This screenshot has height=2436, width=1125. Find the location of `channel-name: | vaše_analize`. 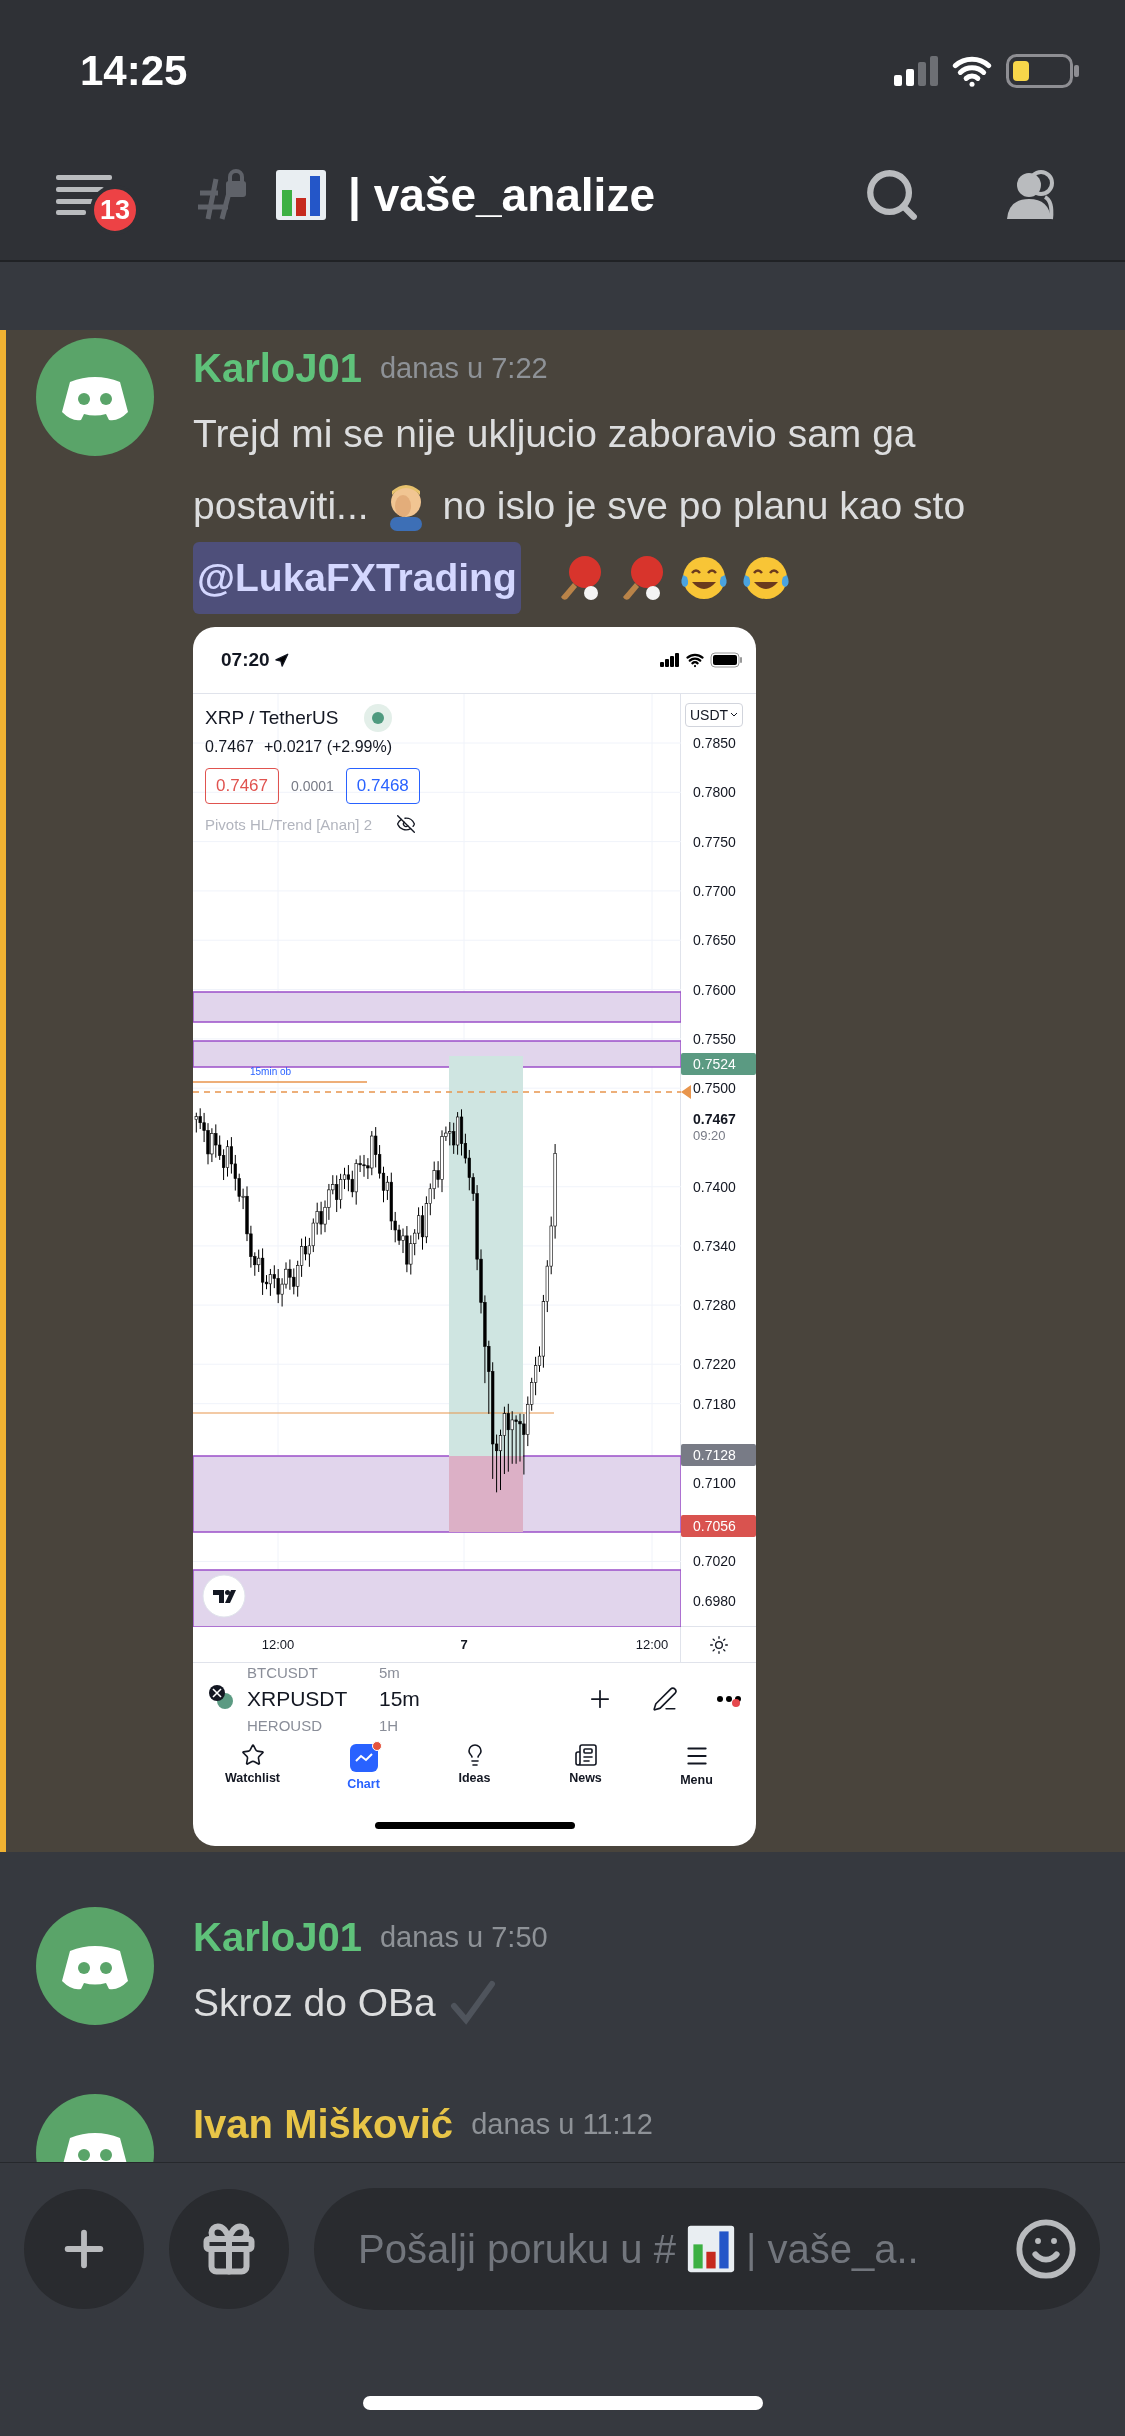

channel-name: | vaše_analize is located at coordinates (501, 195).